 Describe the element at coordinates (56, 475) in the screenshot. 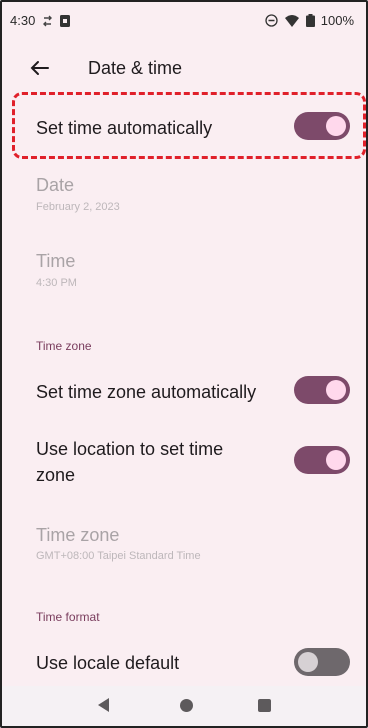

I see `use-location-label-line2: zone` at that location.